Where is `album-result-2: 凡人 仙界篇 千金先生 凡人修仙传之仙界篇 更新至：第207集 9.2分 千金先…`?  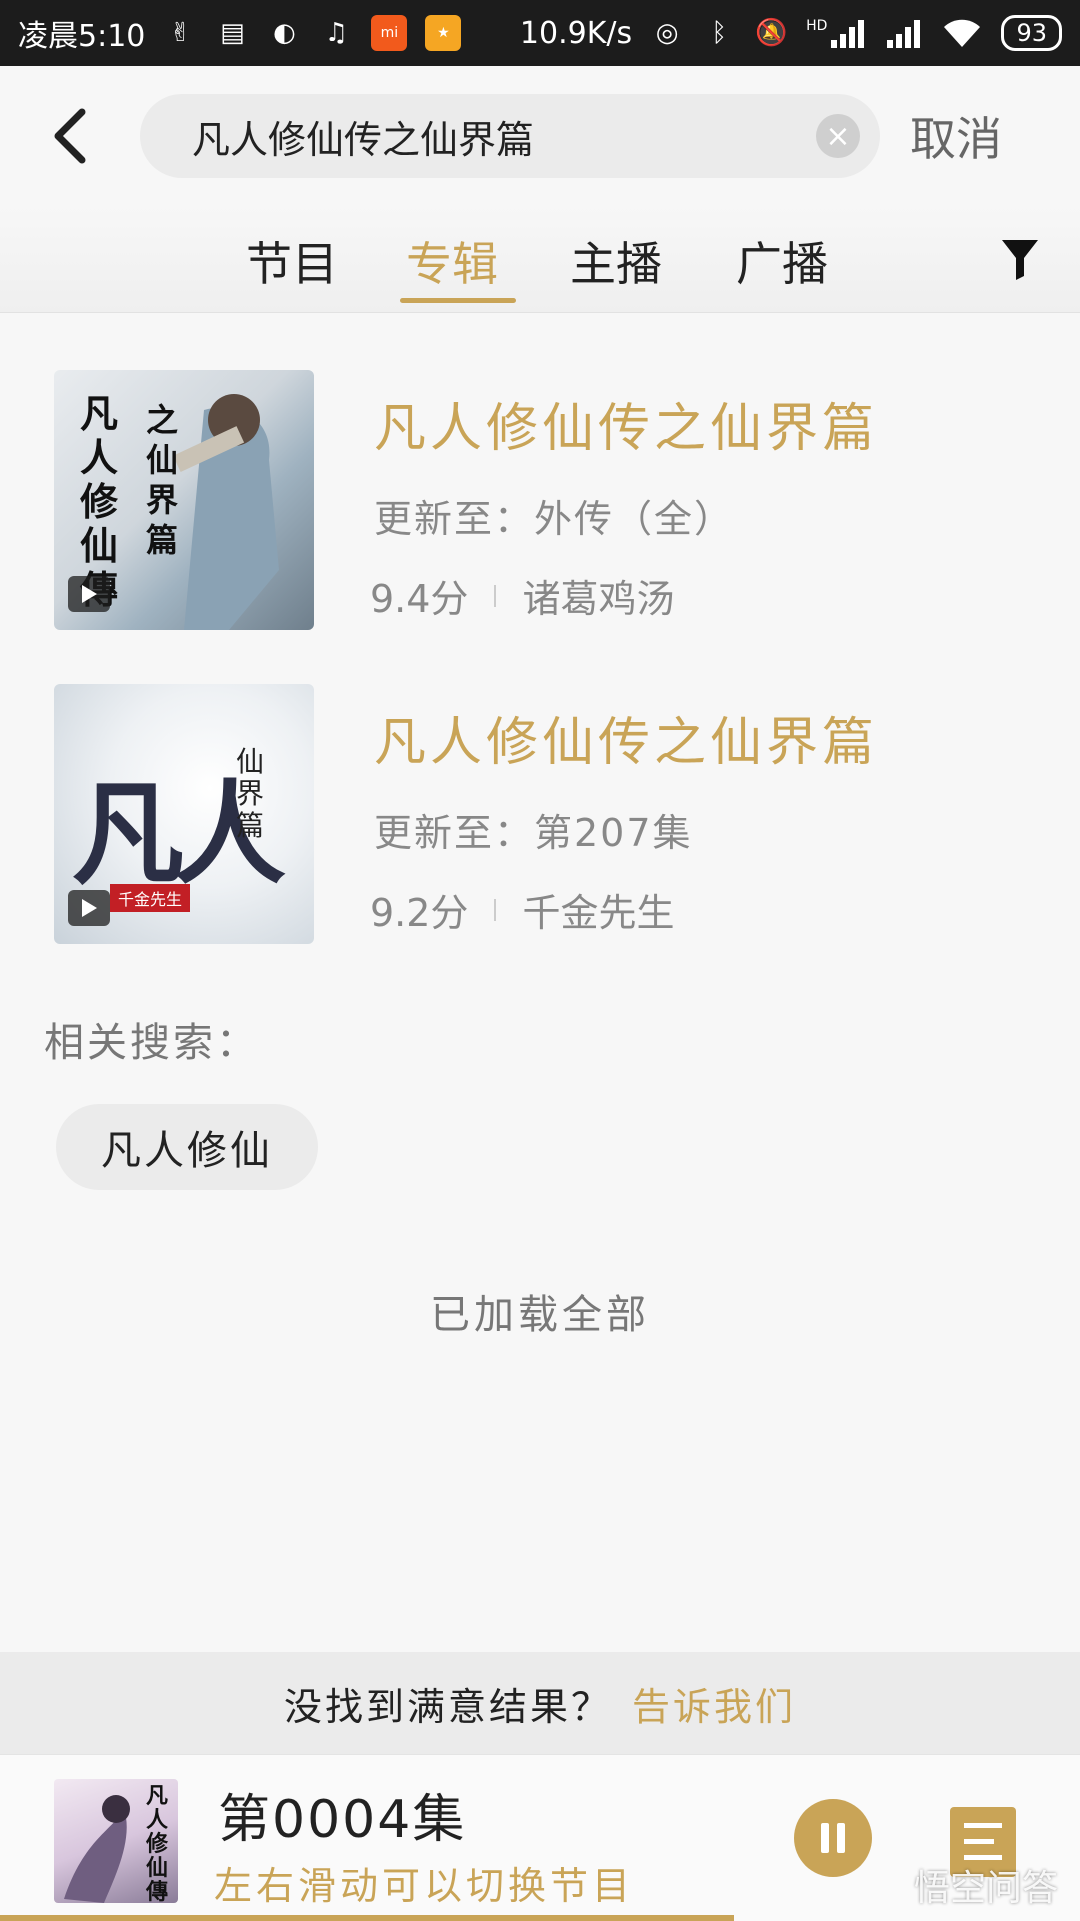 album-result-2: 凡人 仙界篇 千金先生 凡人修仙传之仙界篇 更新至：第207集 9.2分 千金先… is located at coordinates (544, 814).